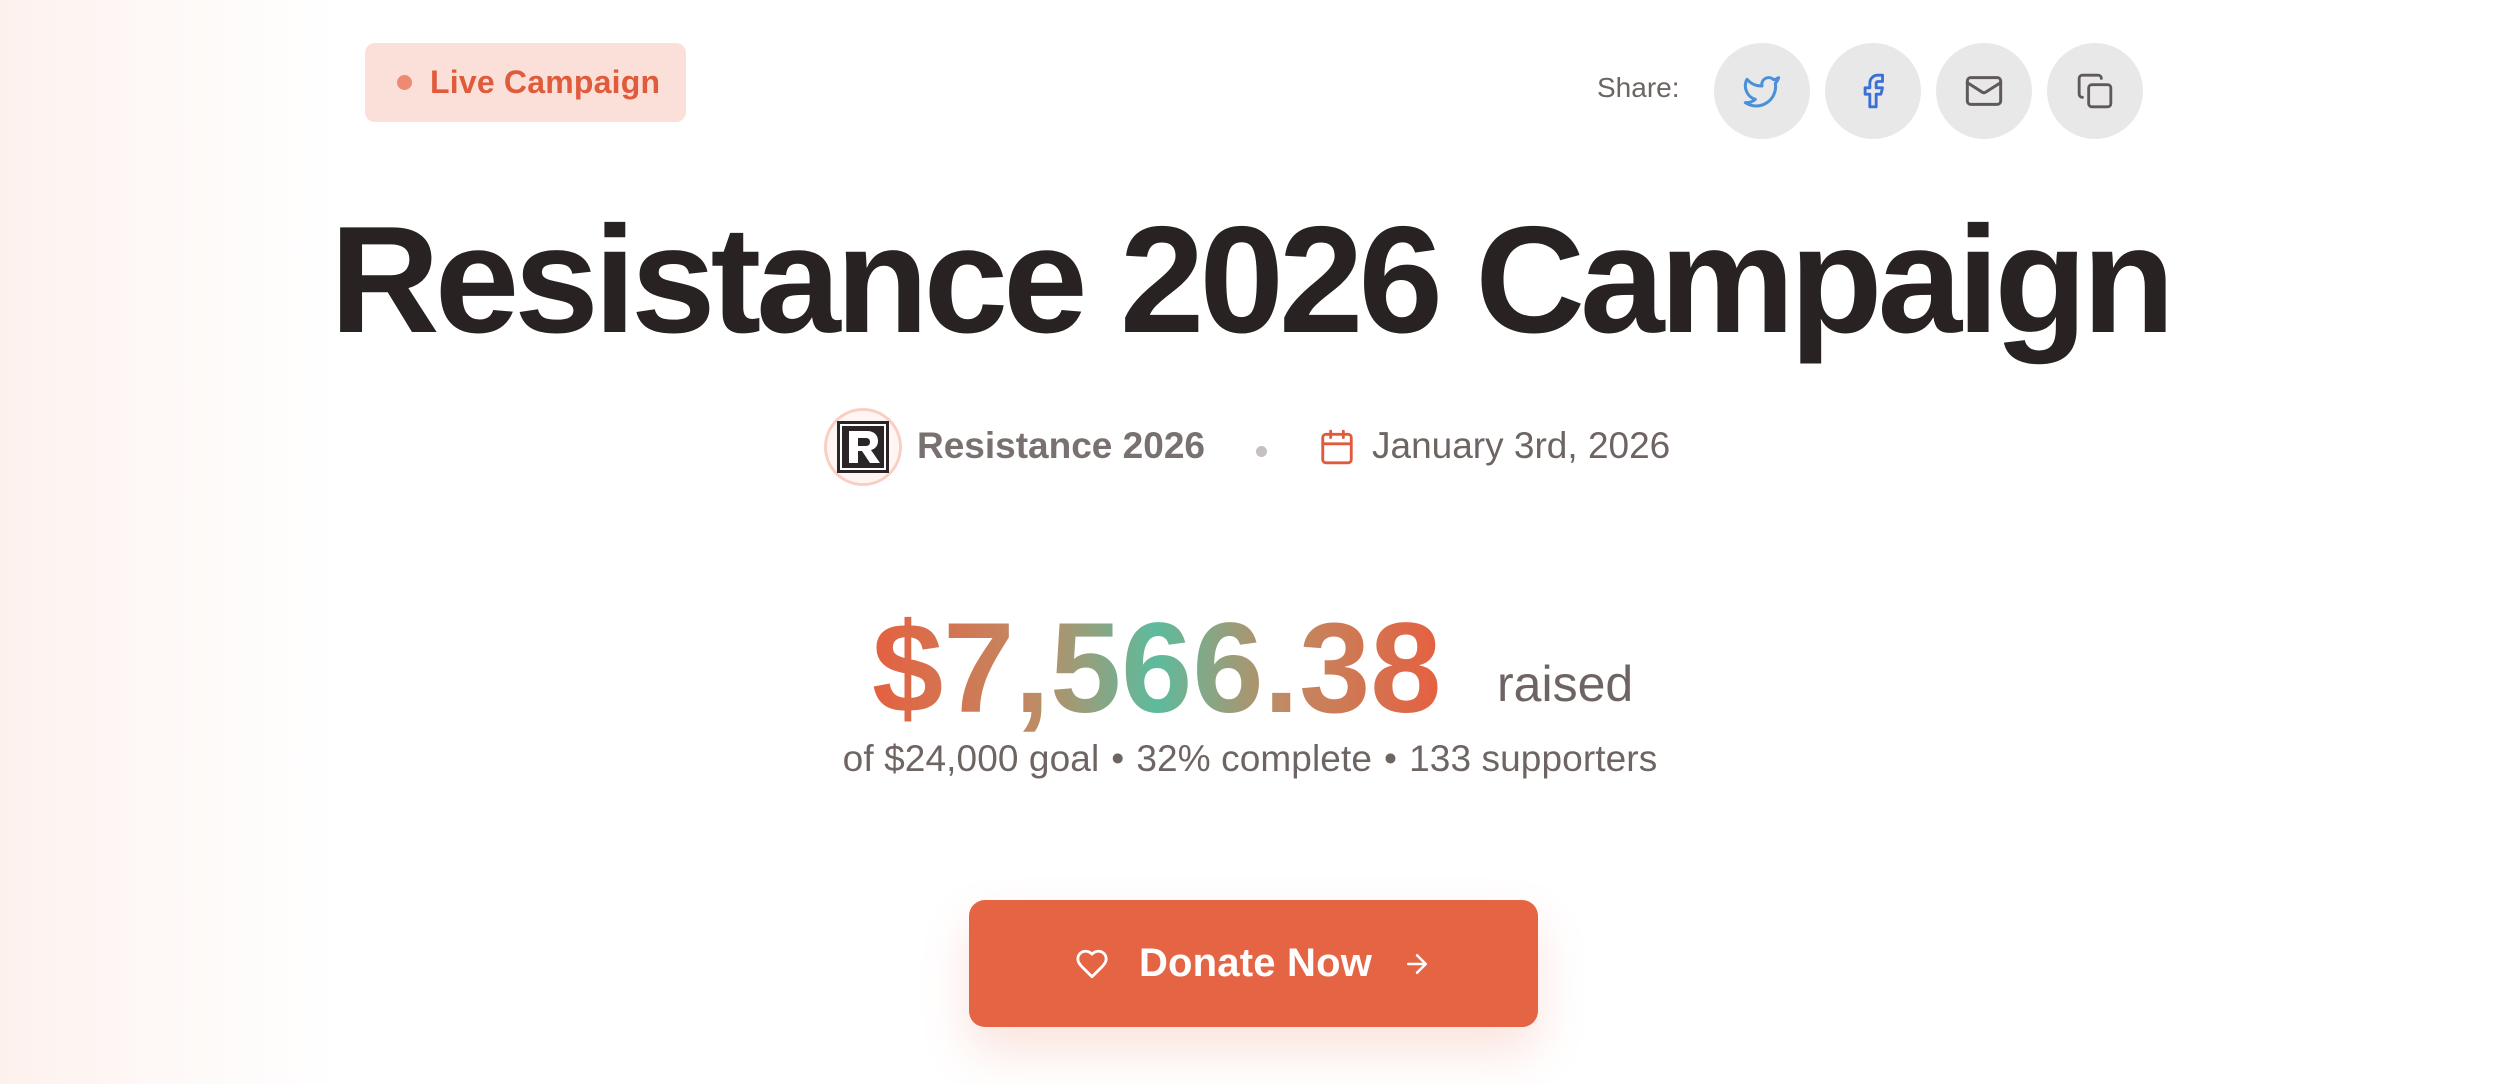 The height and width of the screenshot is (1084, 2500). I want to click on heart-icon, so click(1092, 964).